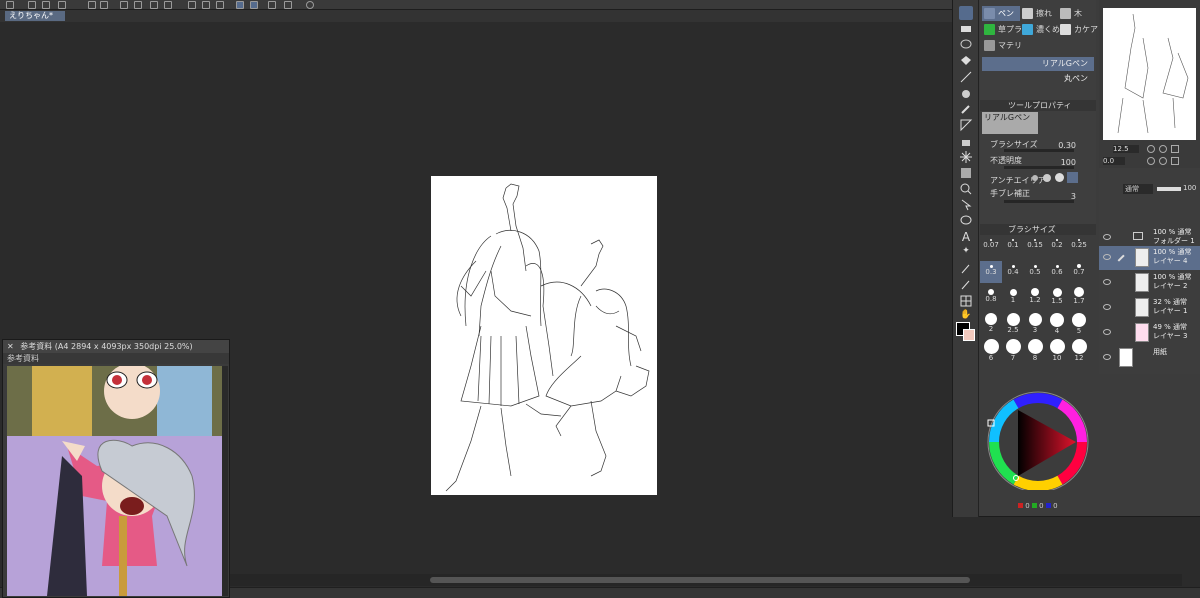  I want to click on layer-row-4: 100 % 通常 レイヤー 4, so click(1149, 258).